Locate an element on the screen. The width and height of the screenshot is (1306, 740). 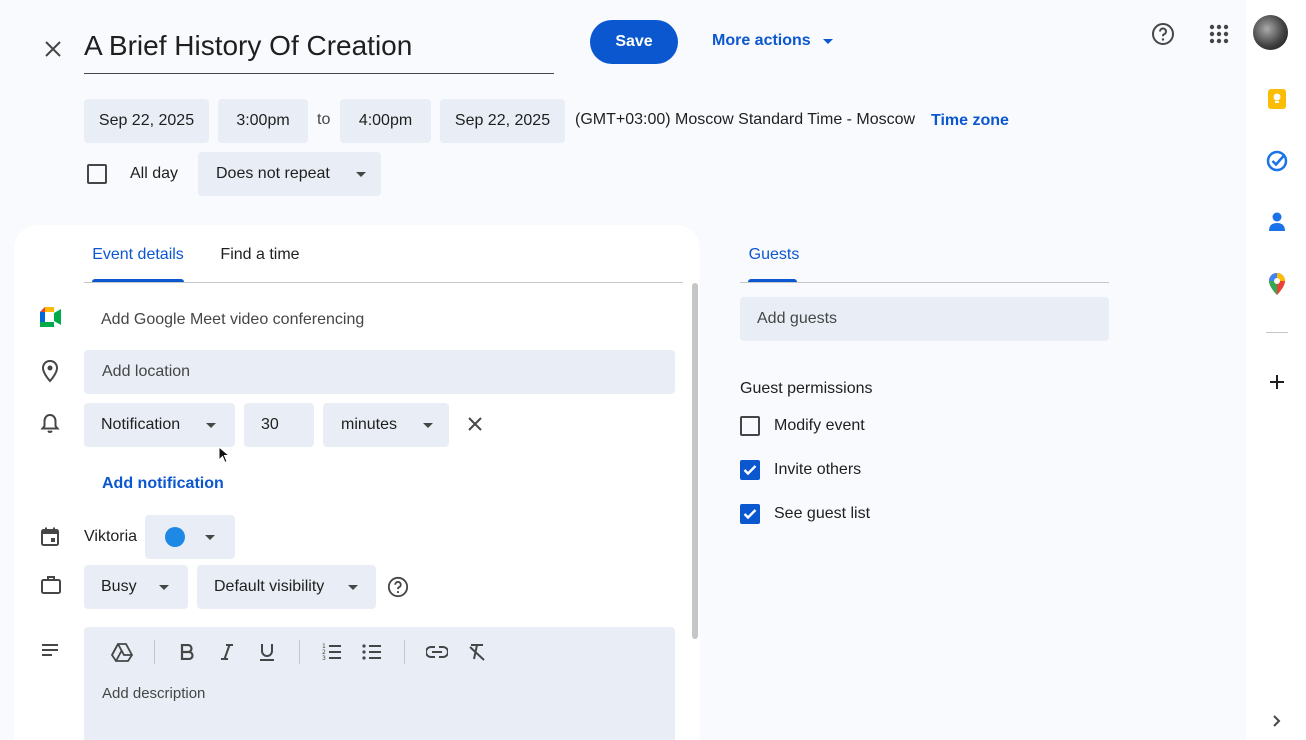
event-title-input: A Brief History Of Creation is located at coordinates (319, 50).